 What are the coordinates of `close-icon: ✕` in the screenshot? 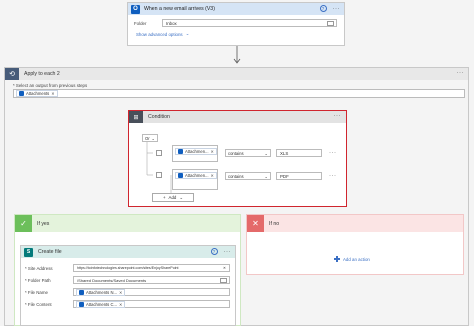 It's located at (255, 223).